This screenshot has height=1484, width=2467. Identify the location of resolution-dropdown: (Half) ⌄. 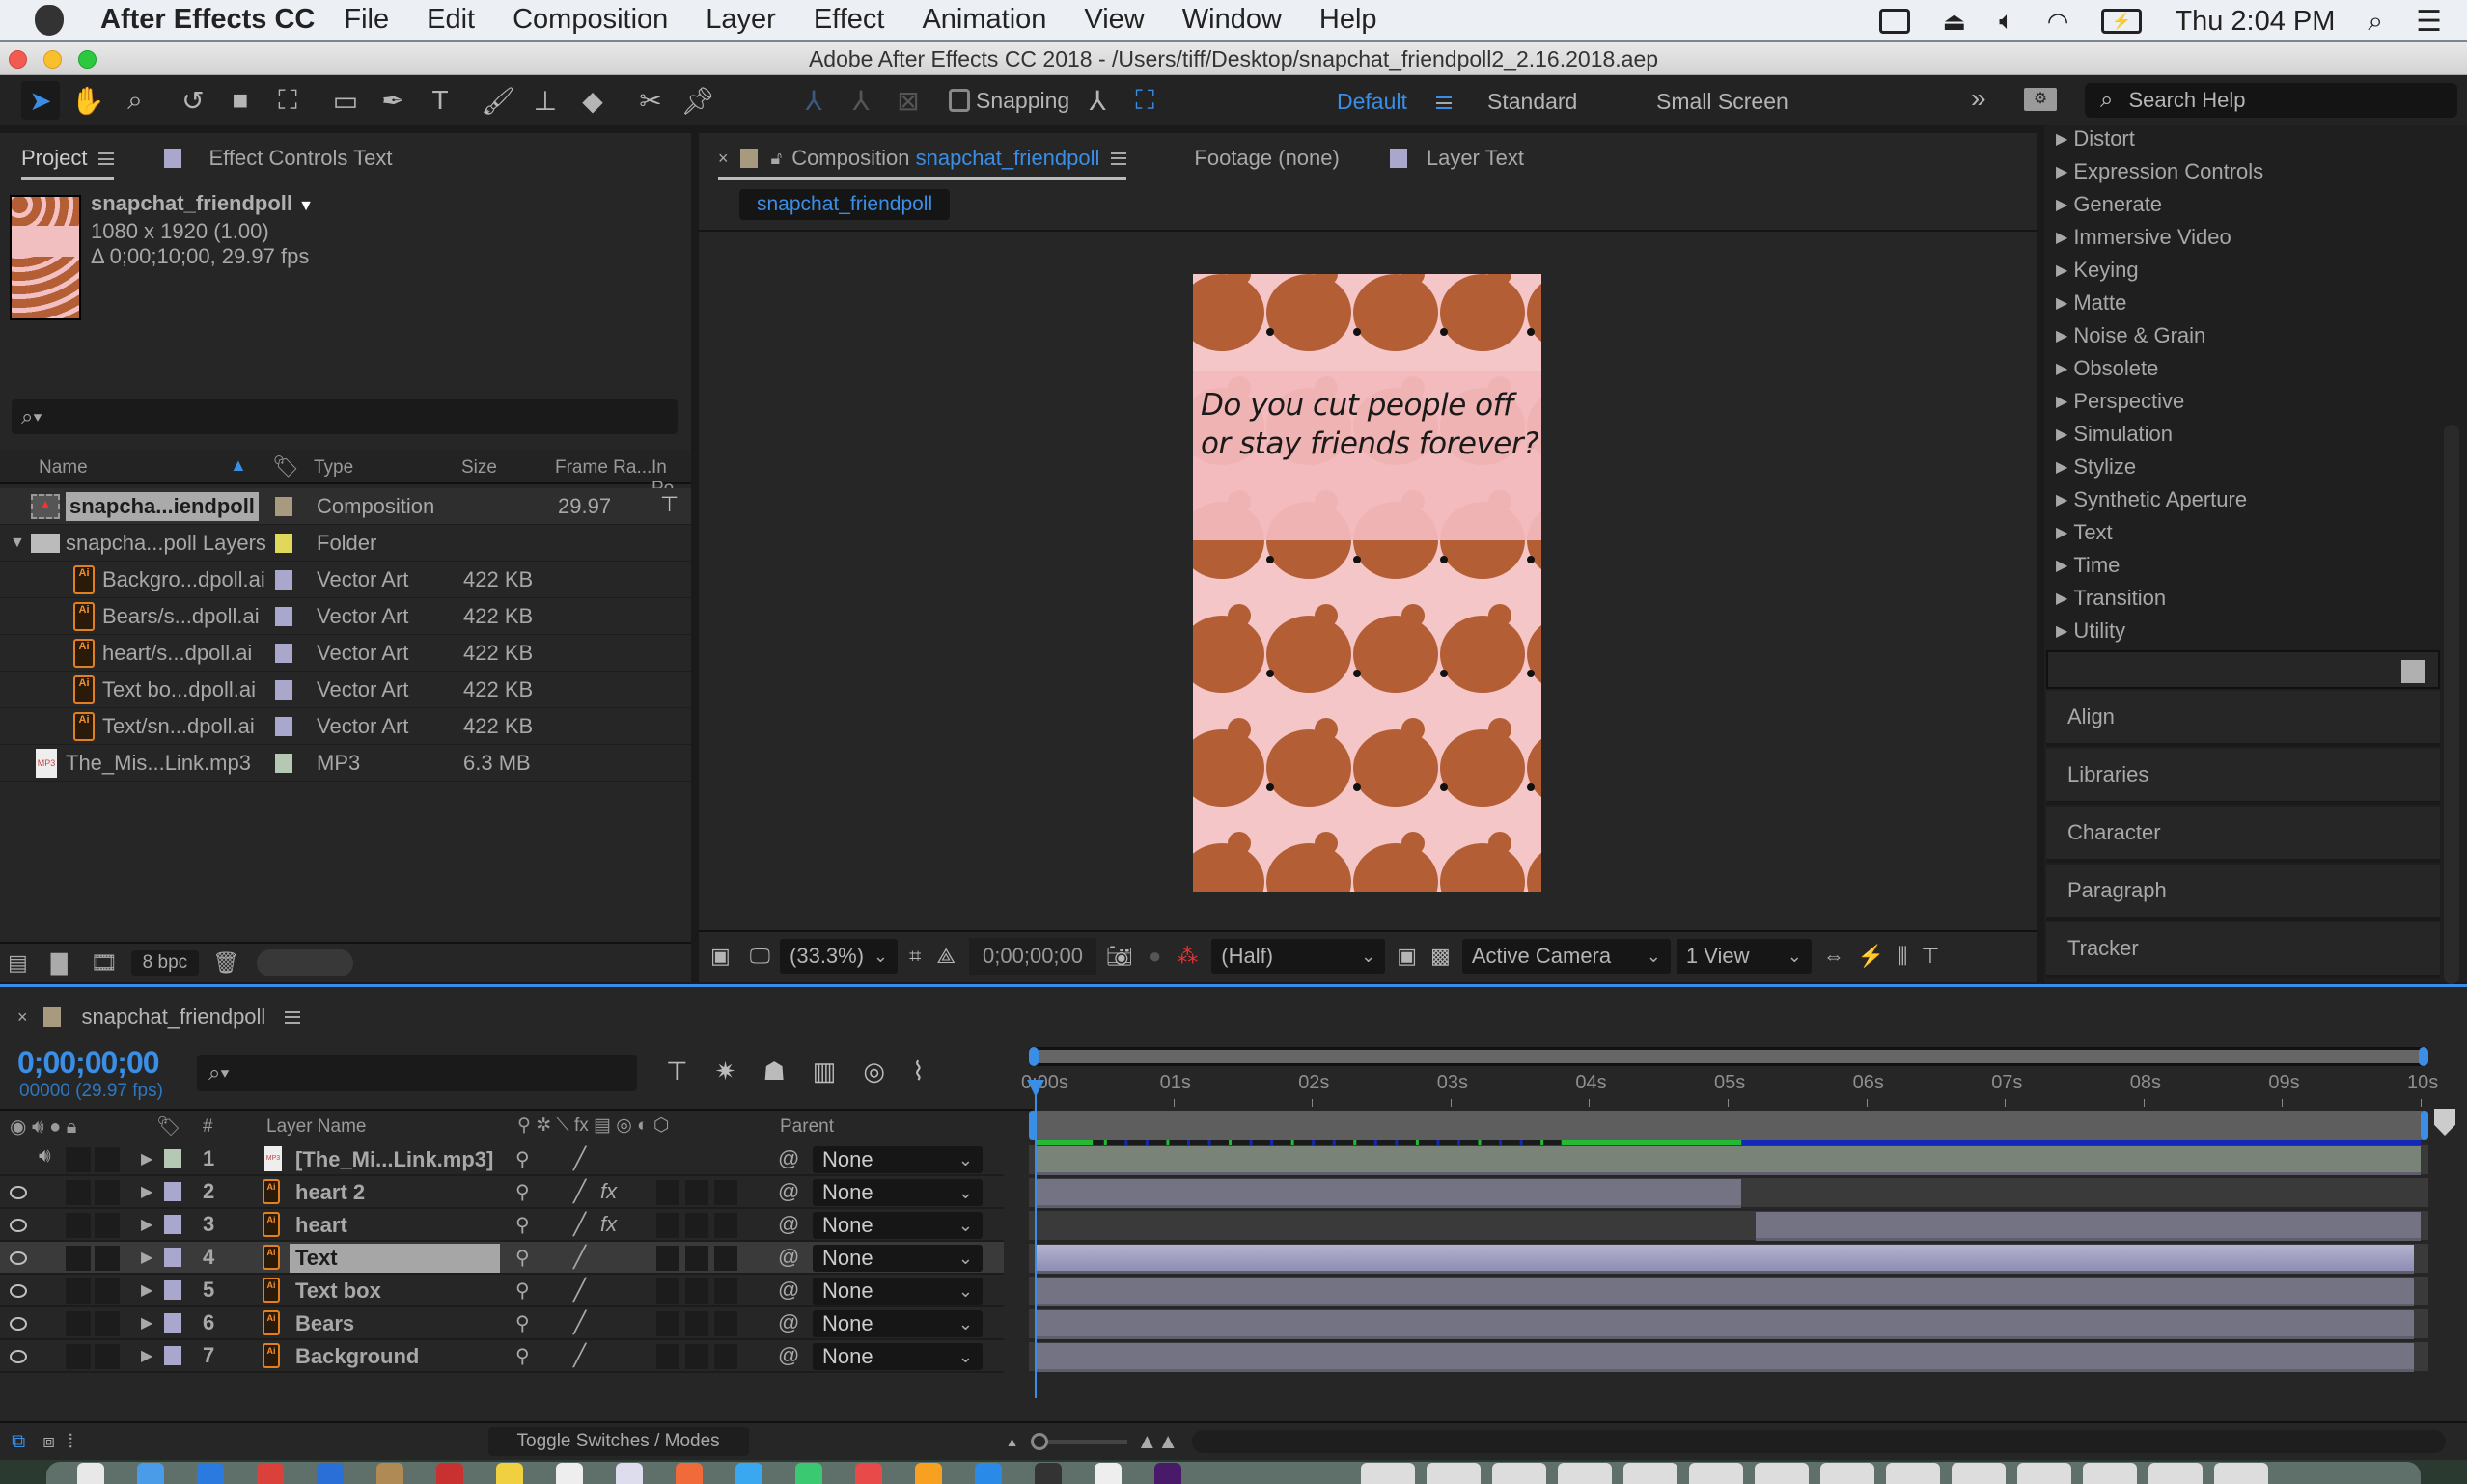
(1298, 956).